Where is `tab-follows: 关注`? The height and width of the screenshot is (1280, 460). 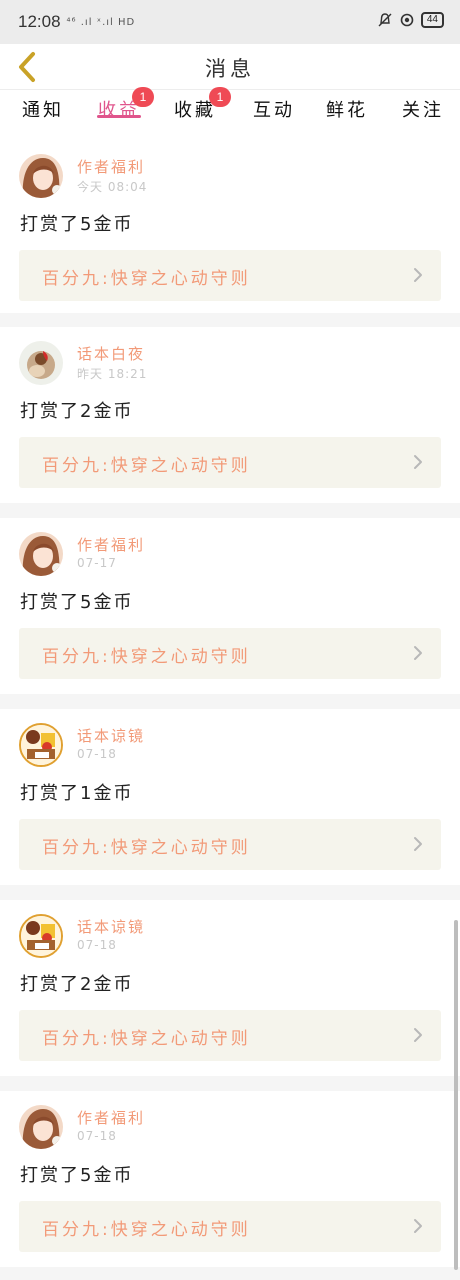
tab-follows: 关注 is located at coordinates (423, 106).